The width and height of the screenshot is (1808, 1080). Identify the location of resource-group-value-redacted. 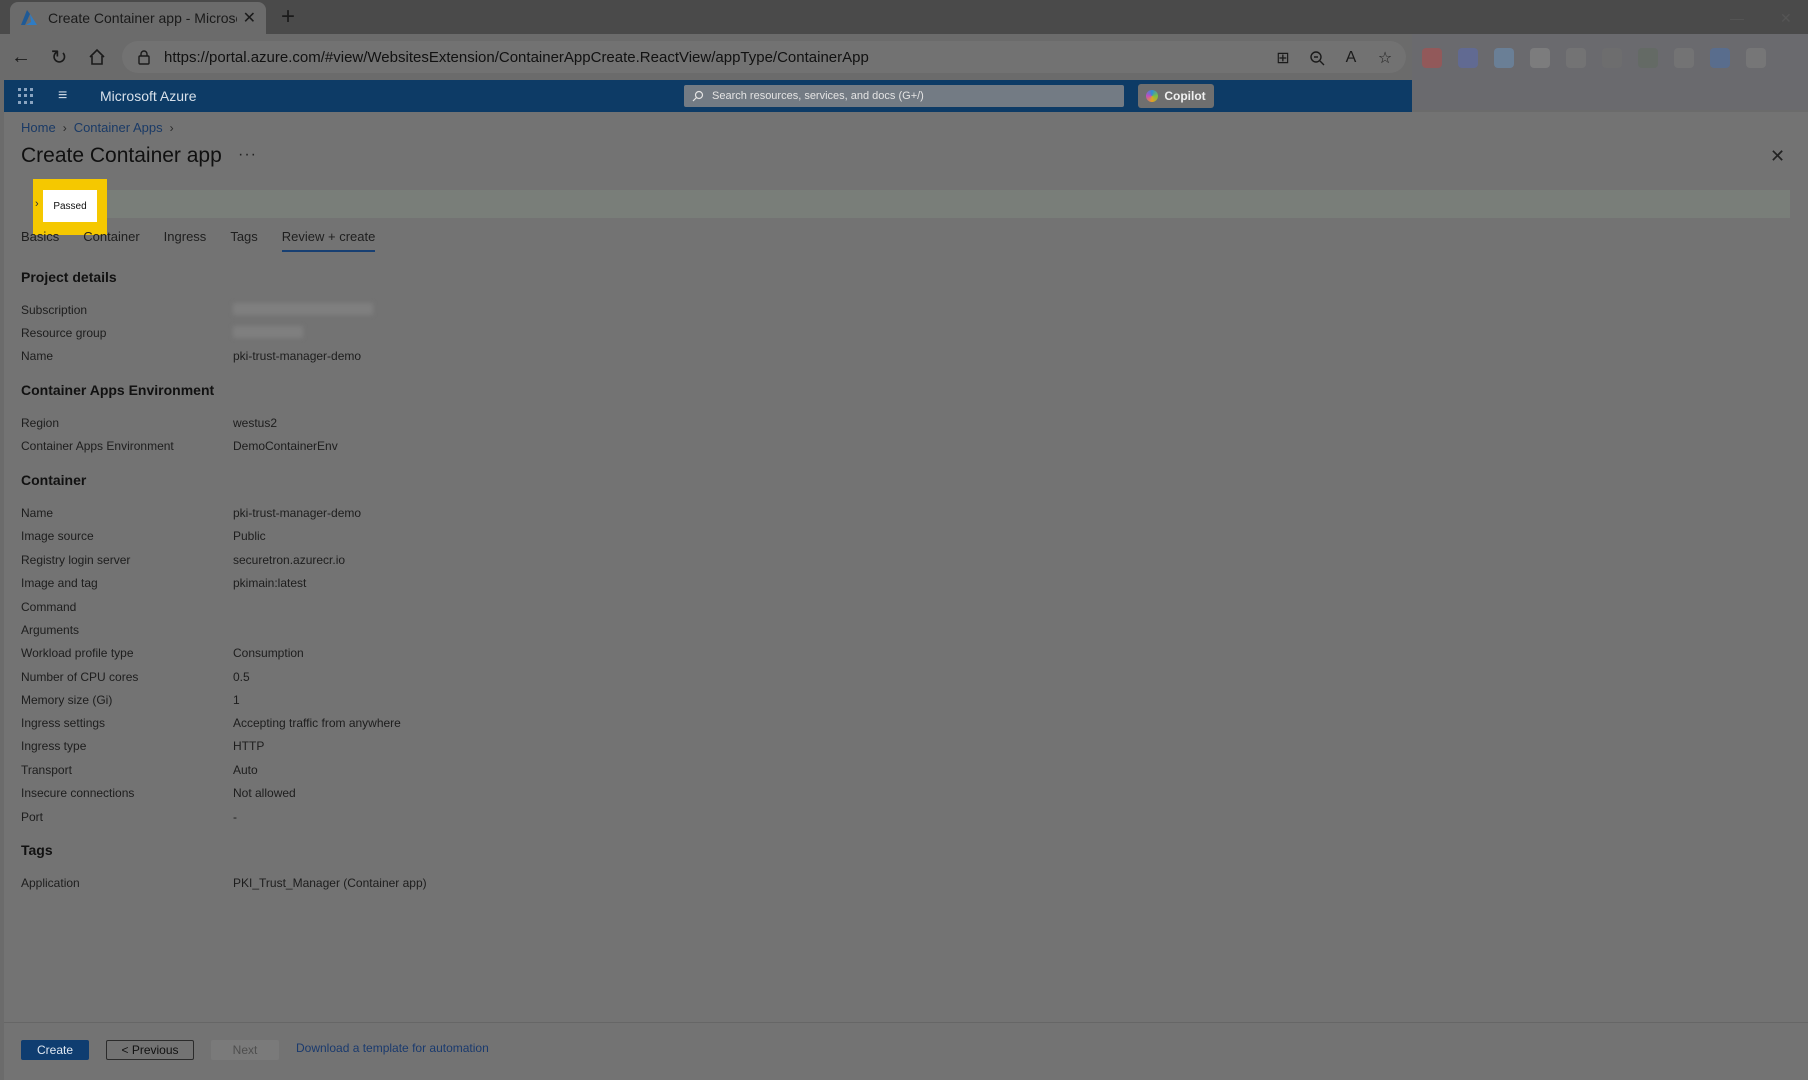
(427, 333).